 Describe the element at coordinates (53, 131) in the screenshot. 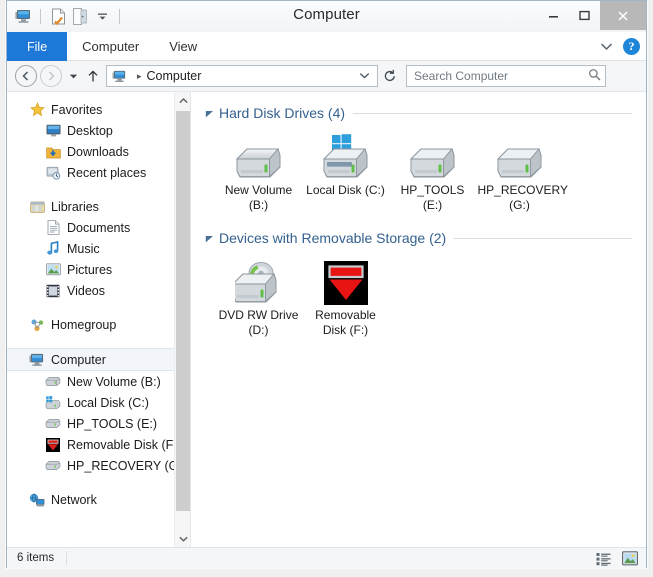

I see `desktop-icon` at that location.